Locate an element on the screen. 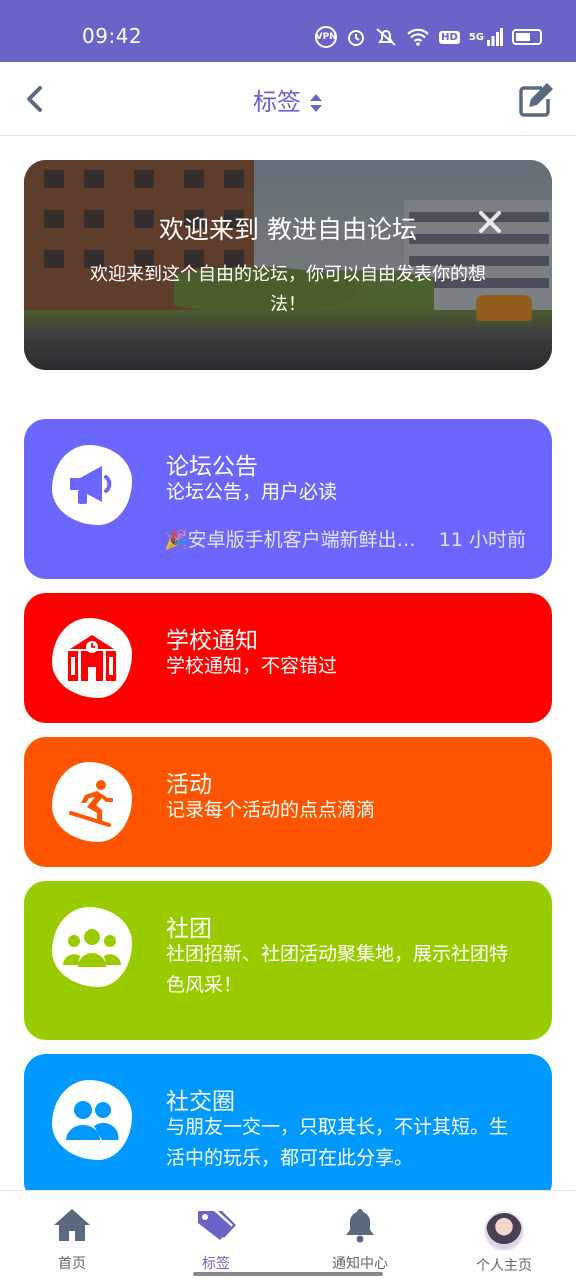 The width and height of the screenshot is (576, 1280). tab-label: 通知中心 is located at coordinates (360, 1264).